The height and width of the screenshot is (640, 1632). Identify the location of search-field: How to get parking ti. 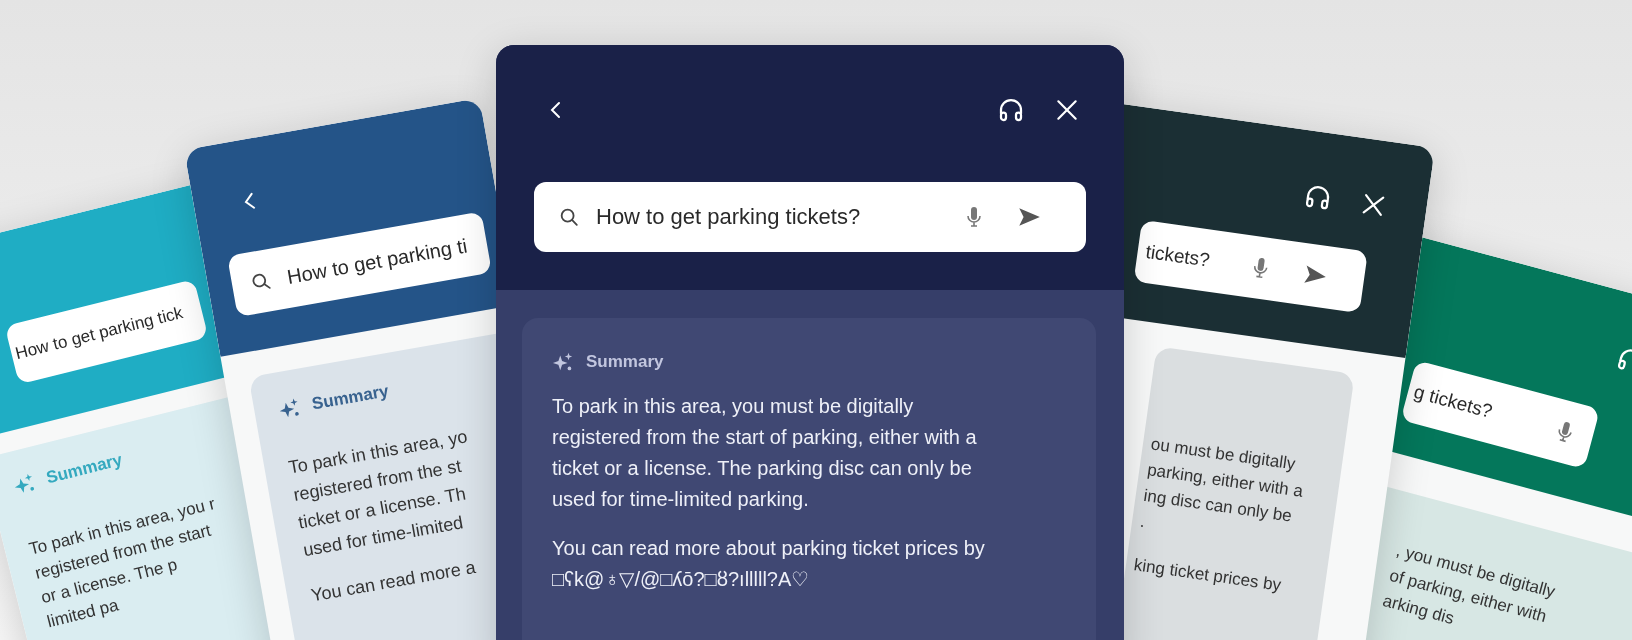
(359, 264).